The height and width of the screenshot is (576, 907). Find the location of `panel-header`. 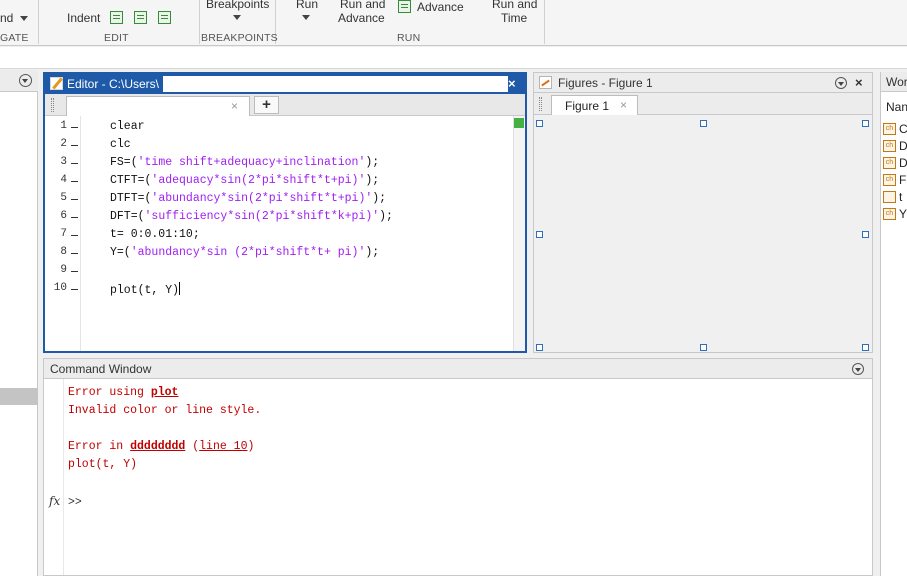

panel-header is located at coordinates (19, 81).